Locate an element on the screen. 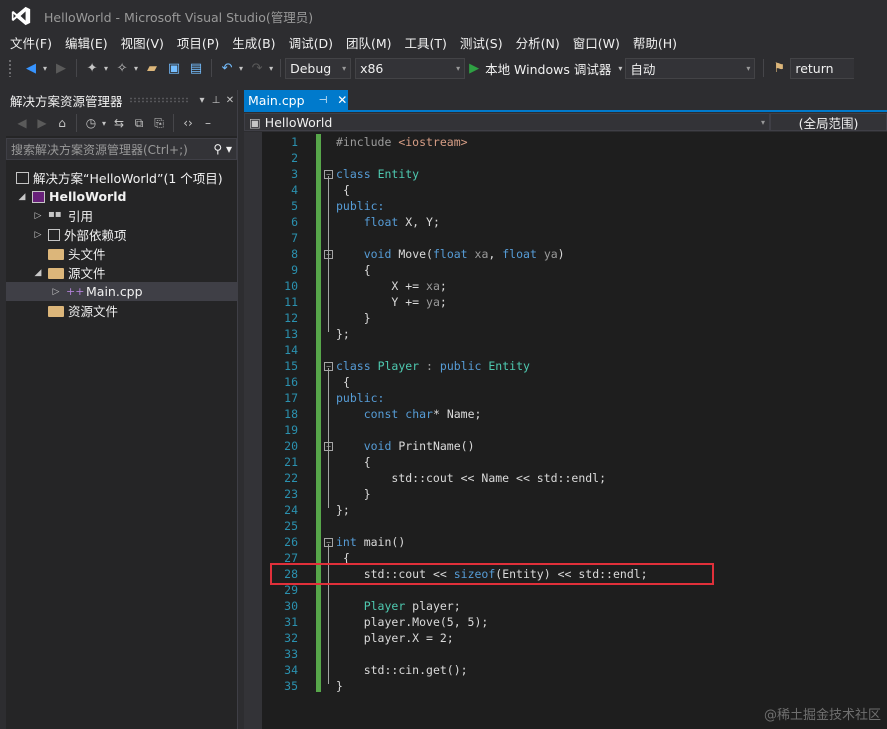 The image size is (887, 729). panel-menu-icon: ▾ is located at coordinates (202, 100).